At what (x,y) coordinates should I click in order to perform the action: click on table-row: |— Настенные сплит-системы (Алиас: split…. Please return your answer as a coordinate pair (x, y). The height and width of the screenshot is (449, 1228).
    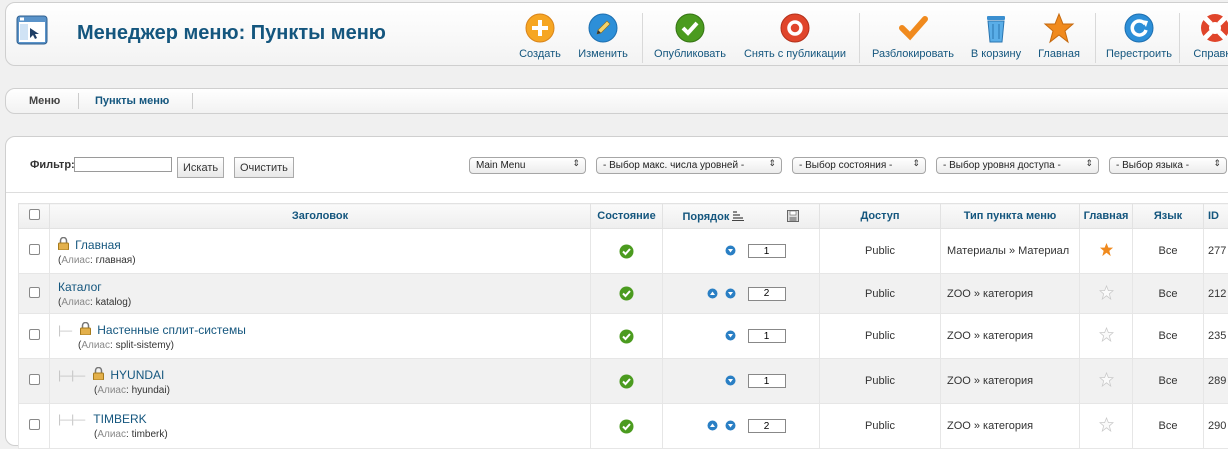
    Looking at the image, I should click on (623, 336).